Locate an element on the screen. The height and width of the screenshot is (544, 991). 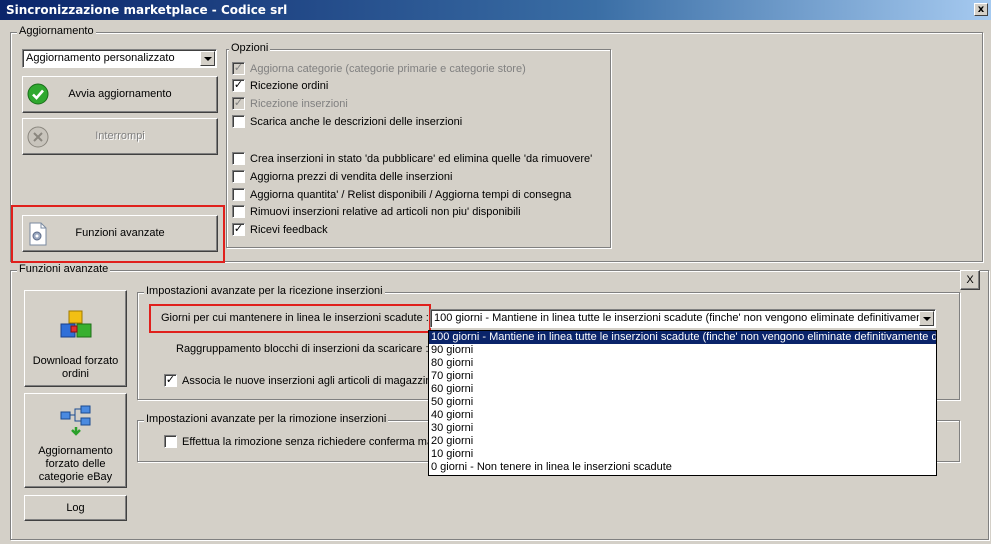
giorni-option: 90 giorni is located at coordinates (682, 350).